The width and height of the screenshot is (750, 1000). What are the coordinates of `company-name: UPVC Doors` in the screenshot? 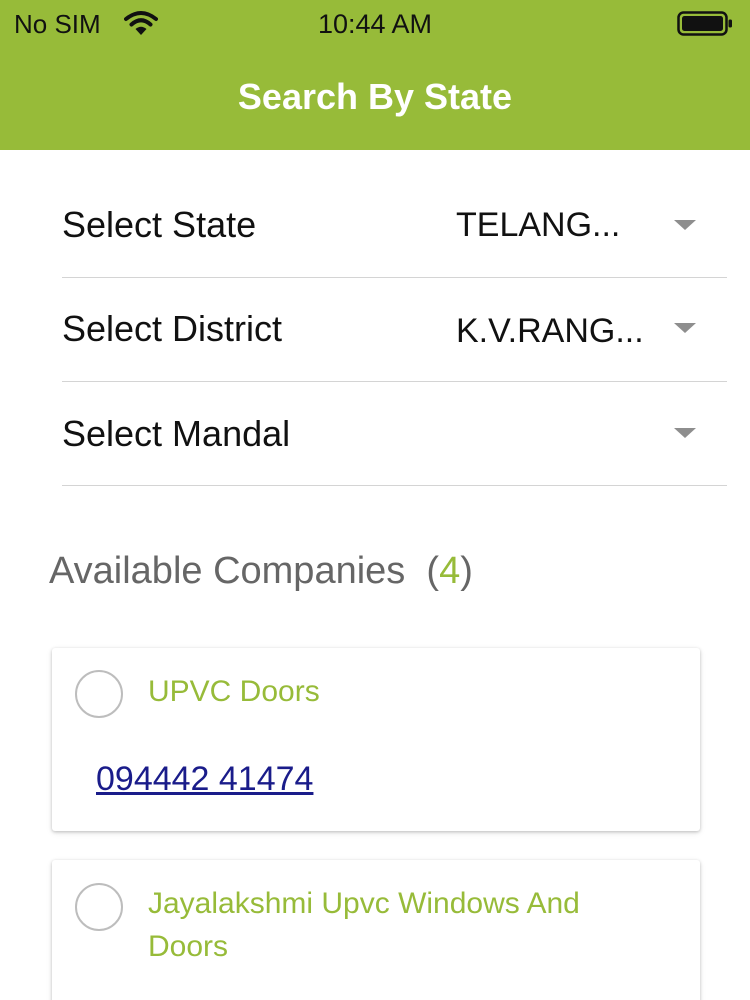 It's located at (234, 691).